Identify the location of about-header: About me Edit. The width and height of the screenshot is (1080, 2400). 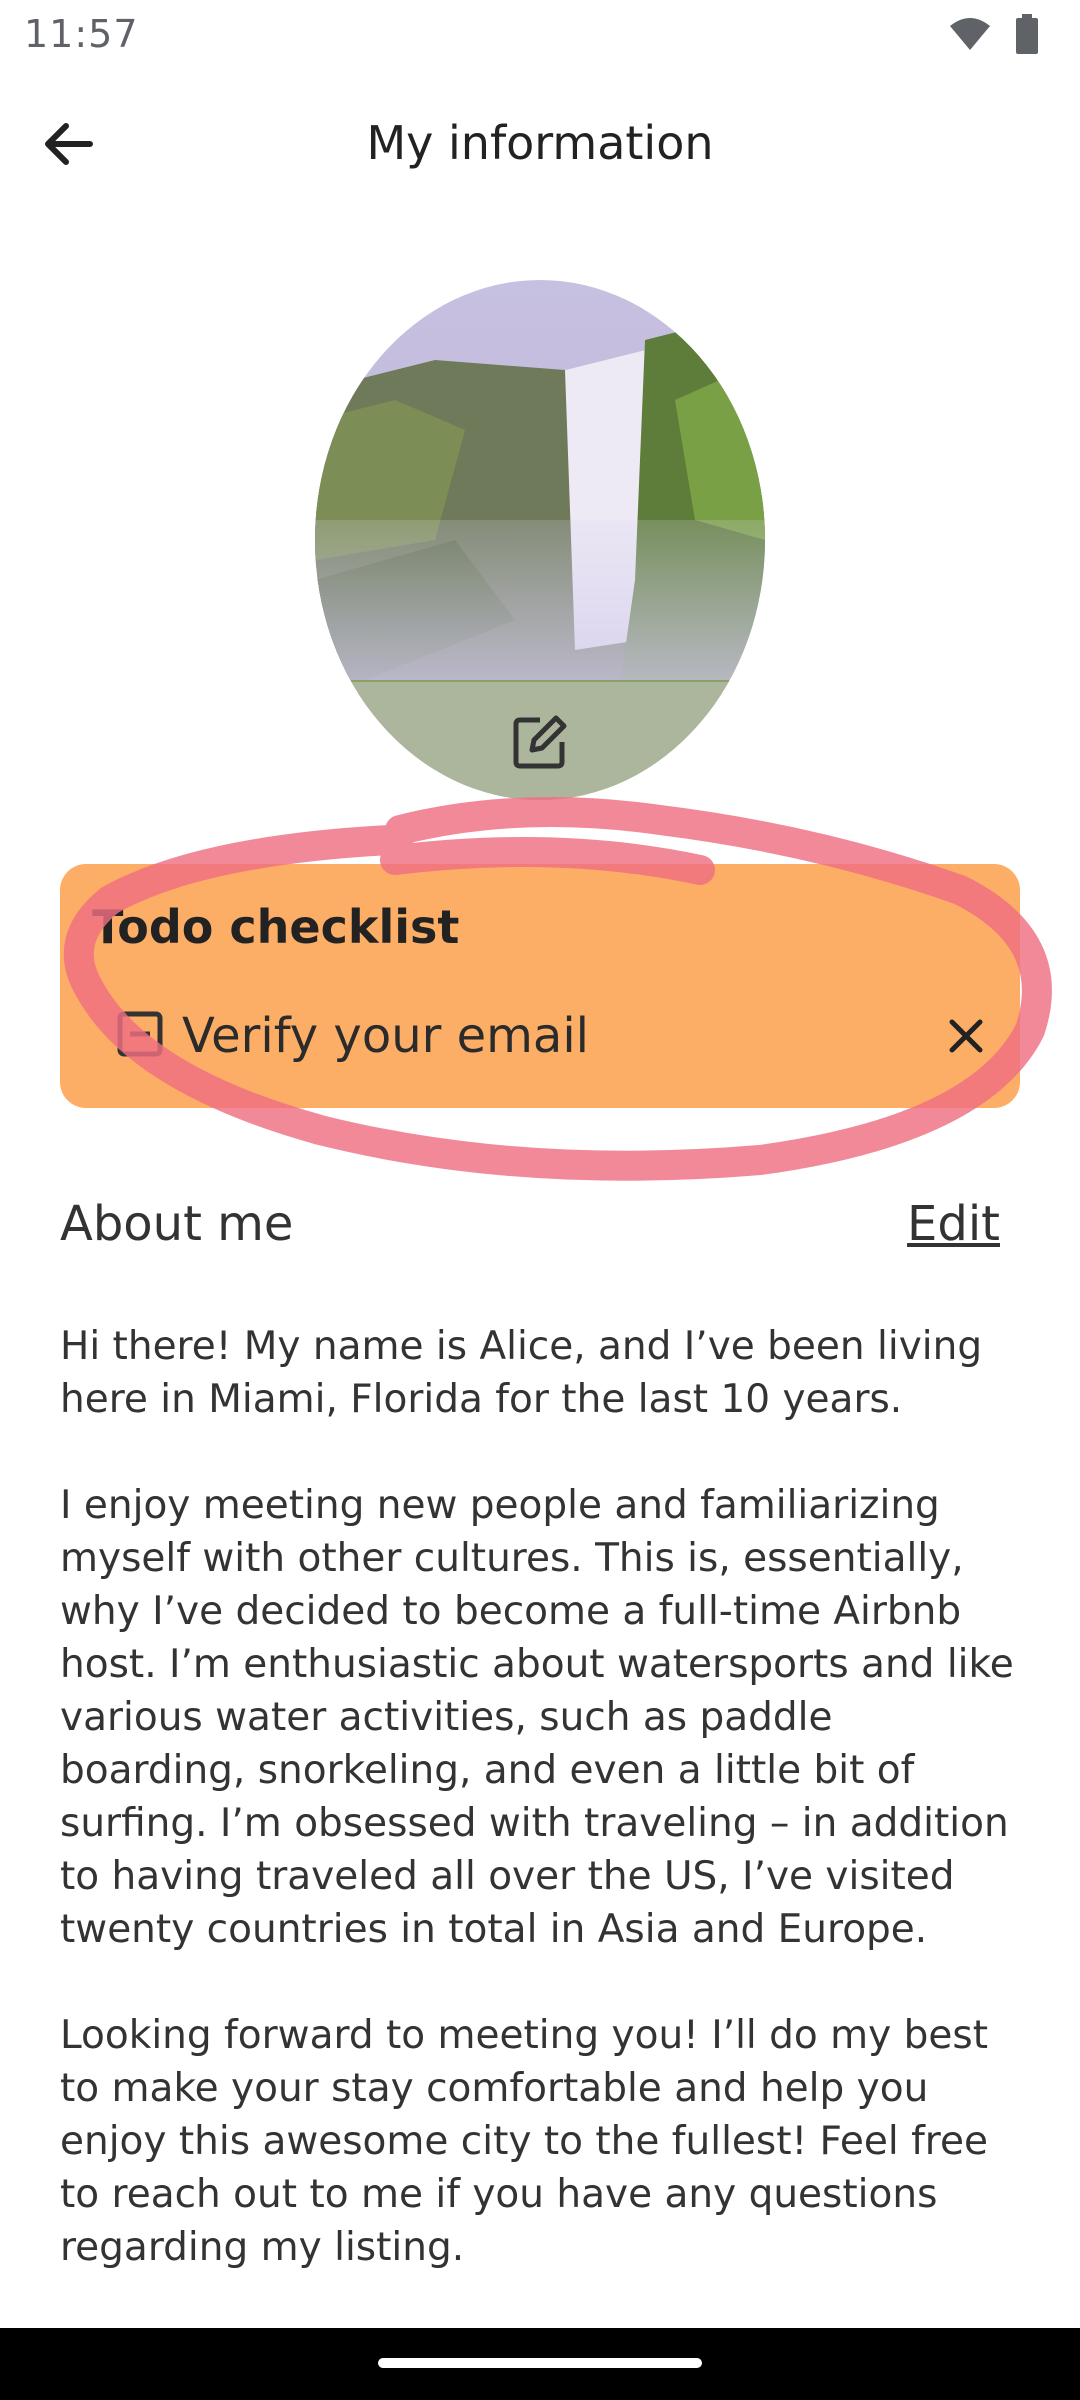
(530, 1231).